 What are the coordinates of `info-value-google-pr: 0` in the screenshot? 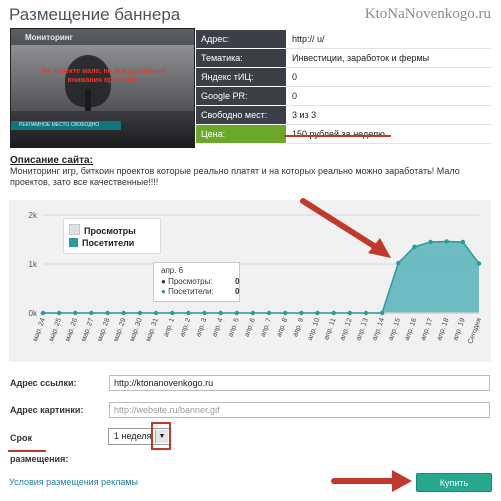 It's located at (388, 96).